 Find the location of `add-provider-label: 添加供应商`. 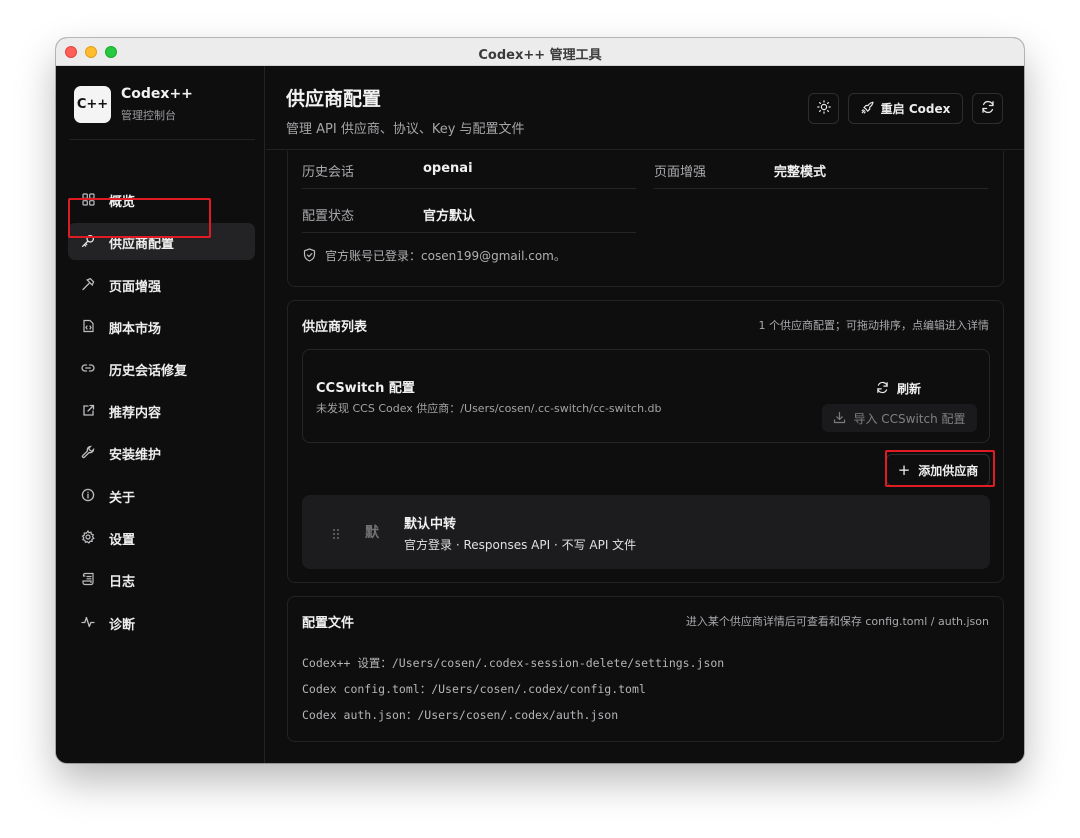

add-provider-label: 添加供应商 is located at coordinates (948, 470).